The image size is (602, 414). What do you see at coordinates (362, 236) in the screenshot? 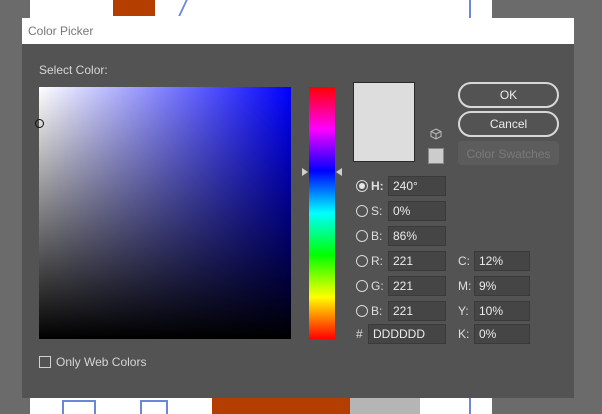
I see `brightness-radio` at bounding box center [362, 236].